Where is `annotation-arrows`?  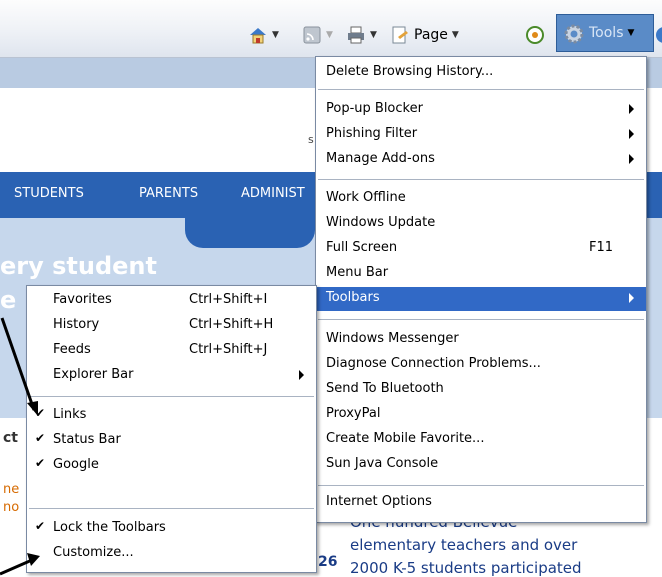 annotation-arrows is located at coordinates (20, 446).